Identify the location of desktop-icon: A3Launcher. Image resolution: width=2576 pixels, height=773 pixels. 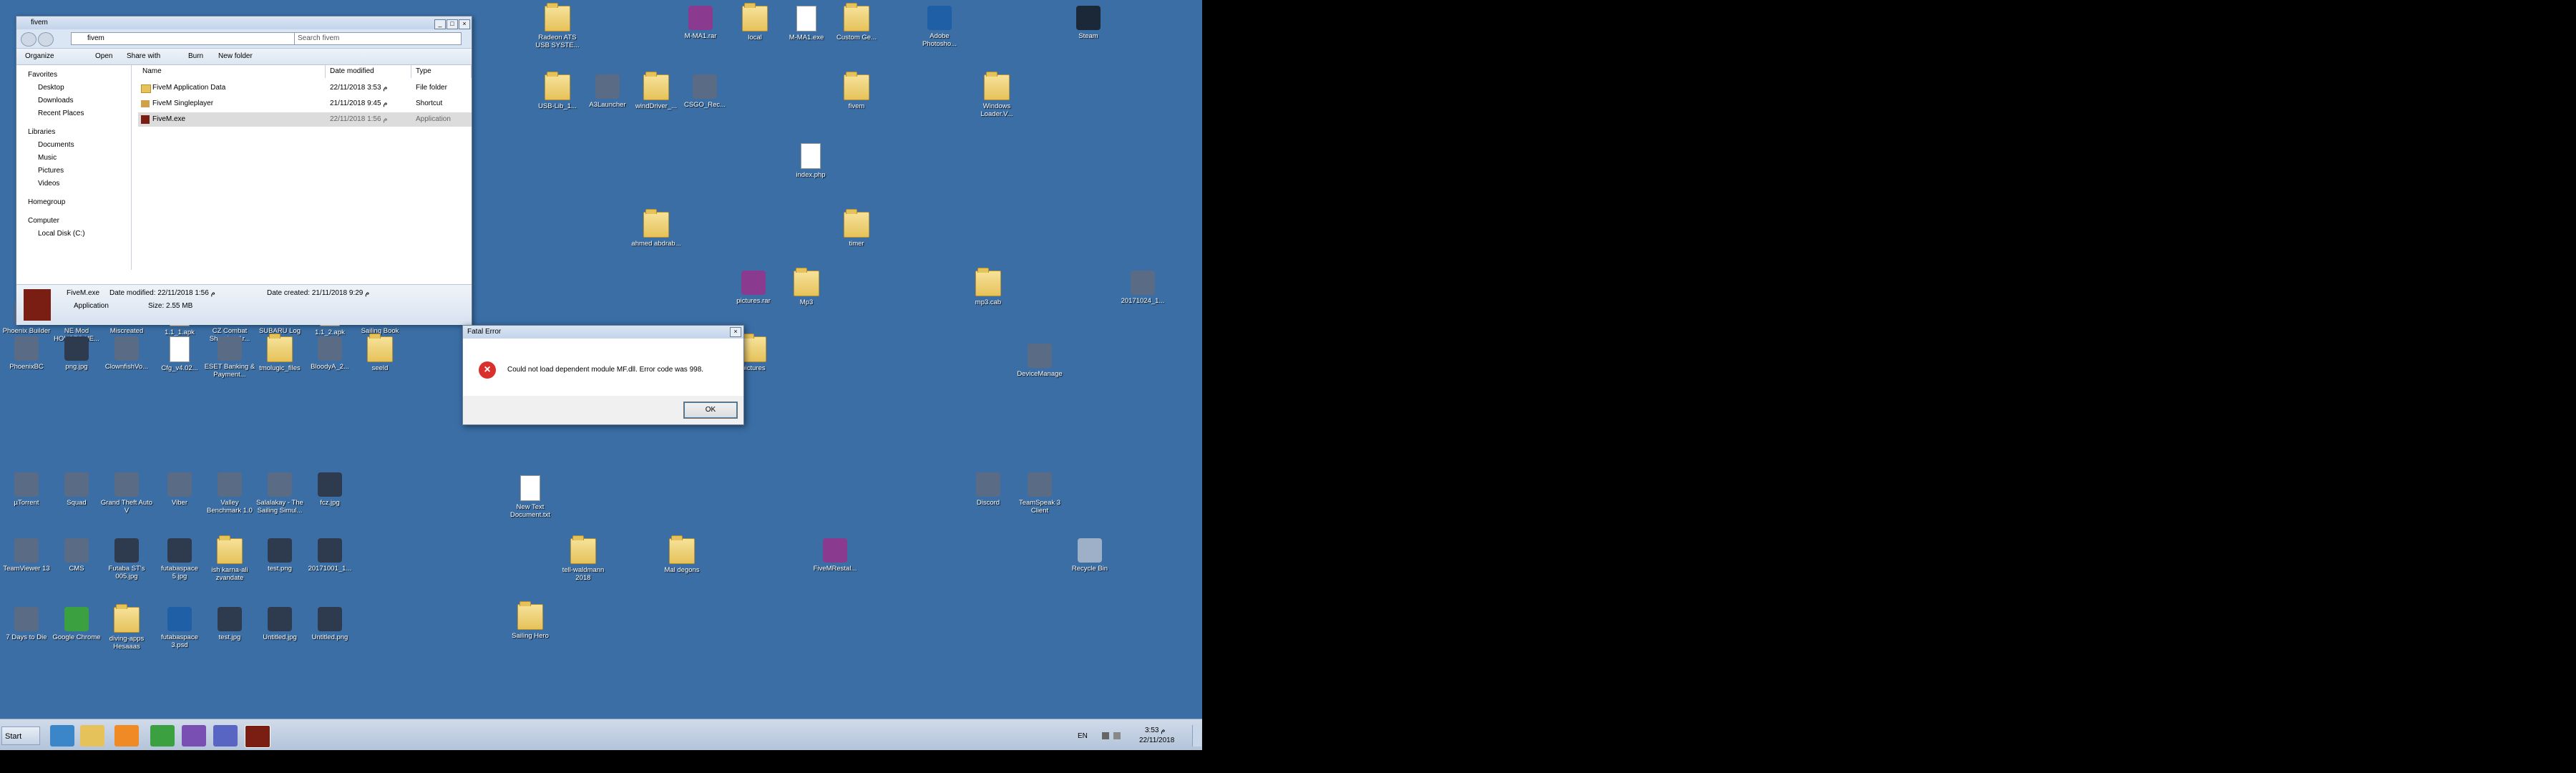
(607, 92).